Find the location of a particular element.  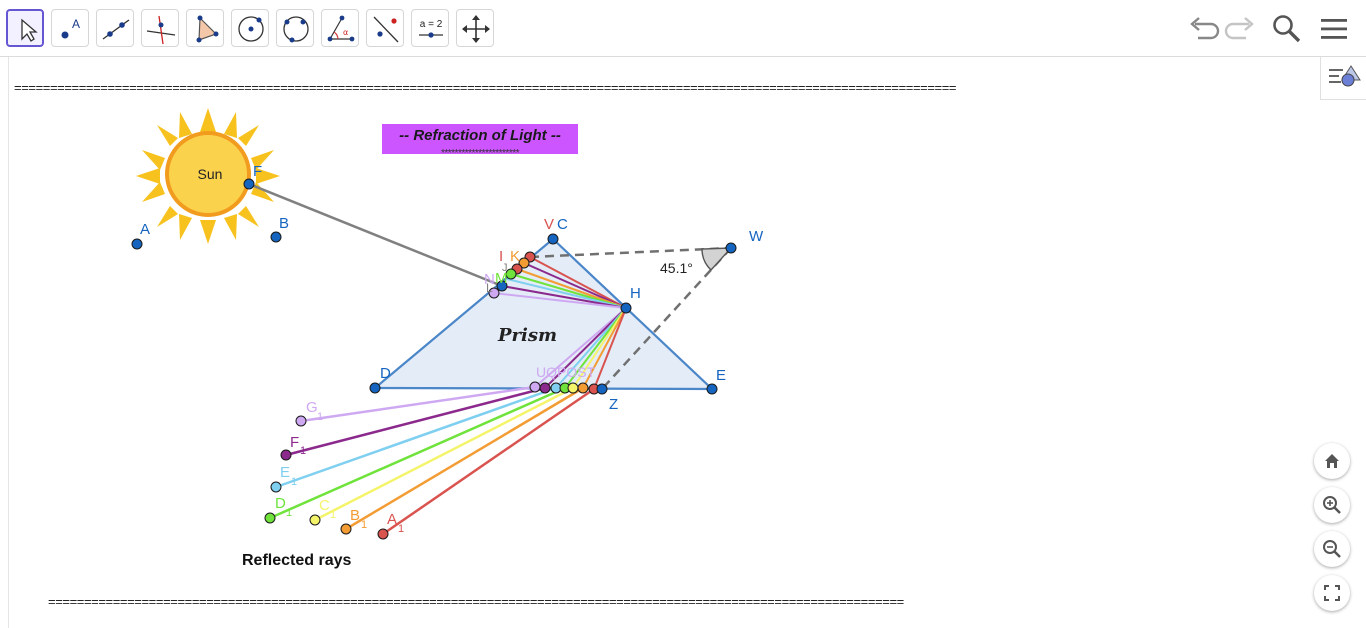

redo-icon is located at coordinates (1239, 28).